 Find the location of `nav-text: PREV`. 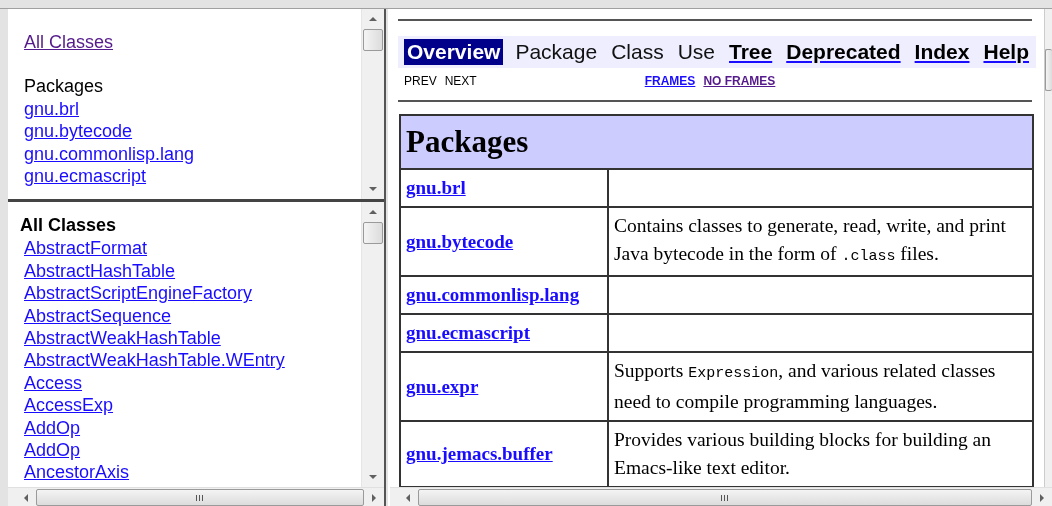

nav-text: PREV is located at coordinates (420, 82).